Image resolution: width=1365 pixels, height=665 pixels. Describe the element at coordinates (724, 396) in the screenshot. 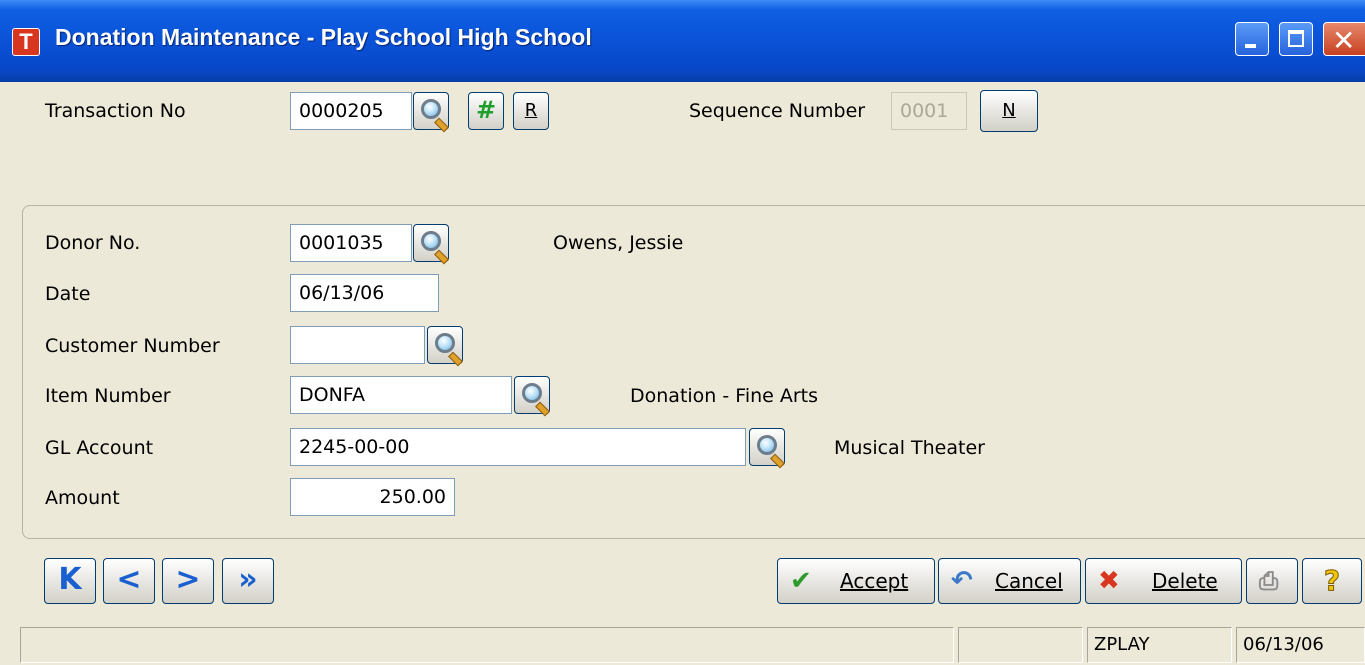

I see `item-description: Donation - Fine Arts` at that location.